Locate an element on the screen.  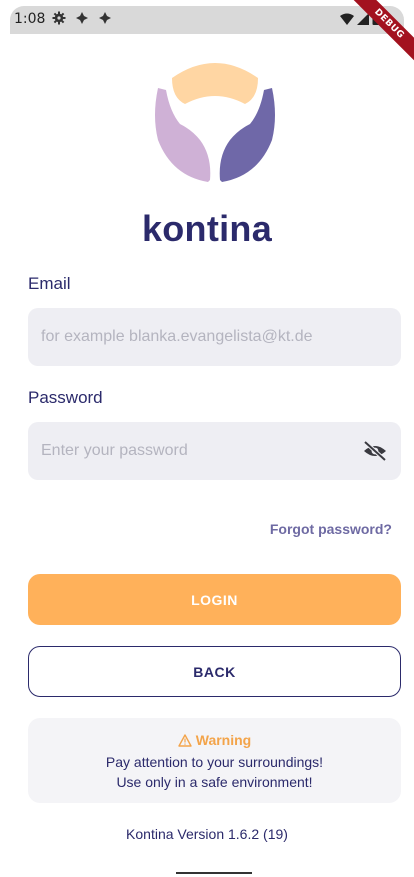
kontina-logo is located at coordinates (215, 122).